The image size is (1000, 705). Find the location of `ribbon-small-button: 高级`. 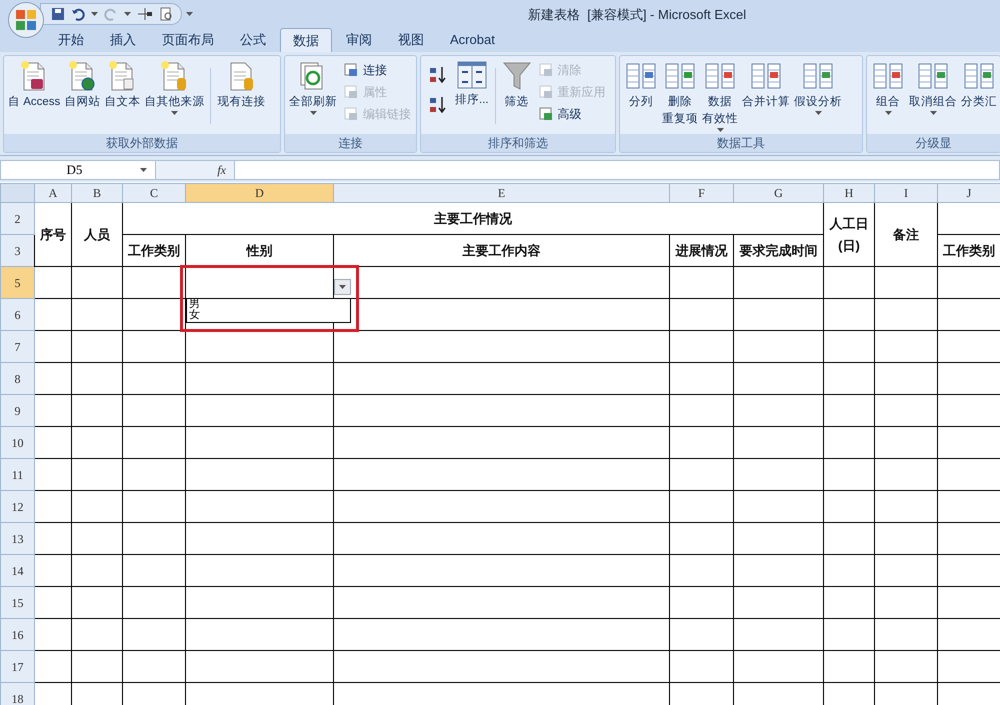

ribbon-small-button: 高级 is located at coordinates (572, 113).